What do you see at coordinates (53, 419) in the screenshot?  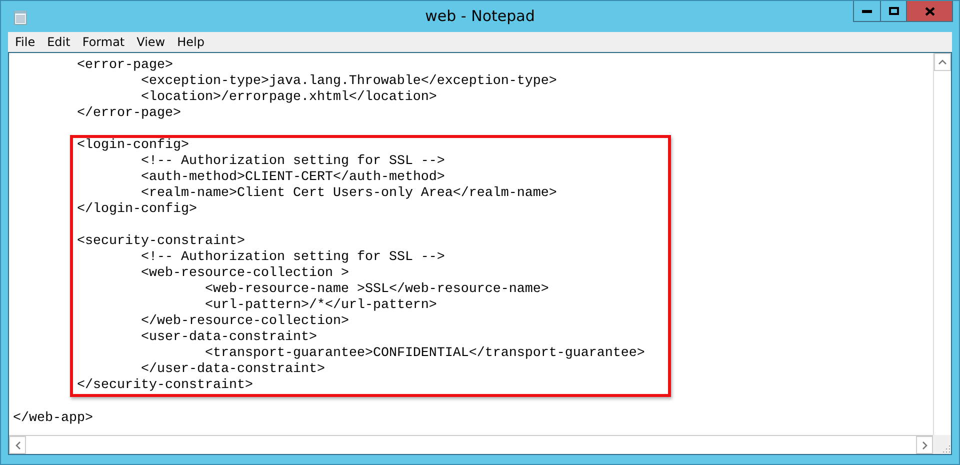 I see `code-line: </web-app>` at bounding box center [53, 419].